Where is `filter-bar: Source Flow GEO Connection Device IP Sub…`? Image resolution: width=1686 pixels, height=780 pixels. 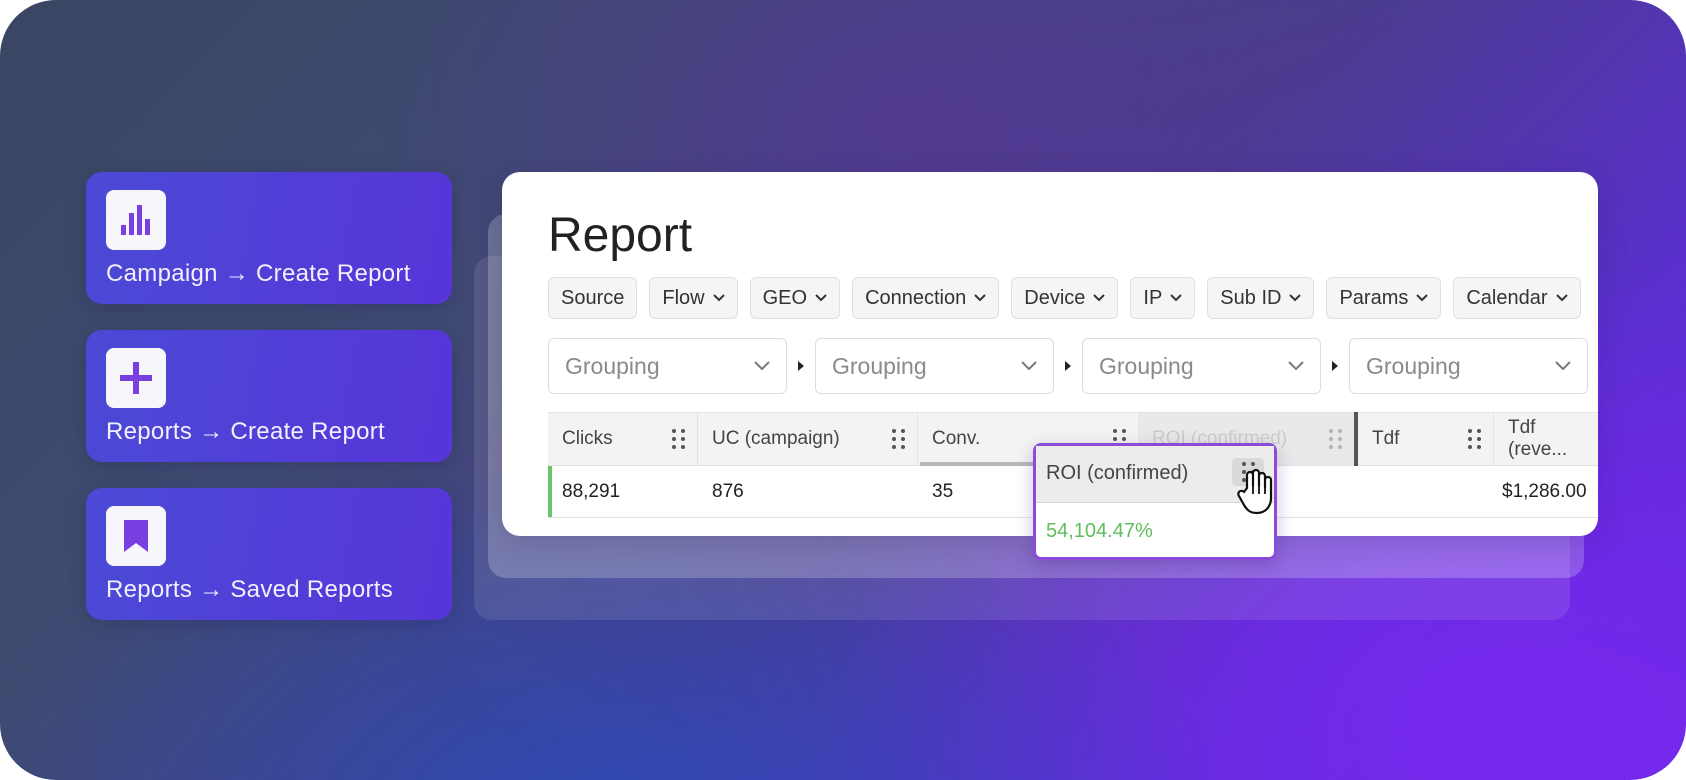 filter-bar: Source Flow GEO Connection Device IP Sub… is located at coordinates (1064, 298).